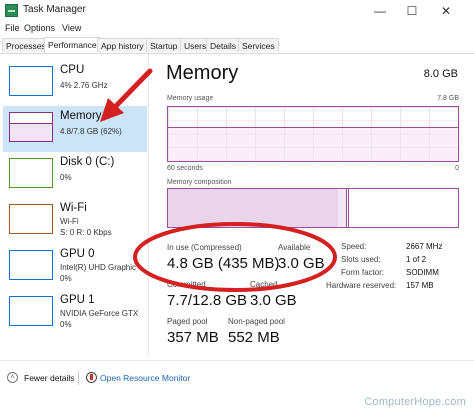  I want to click on memory-composition-bar, so click(313, 208).